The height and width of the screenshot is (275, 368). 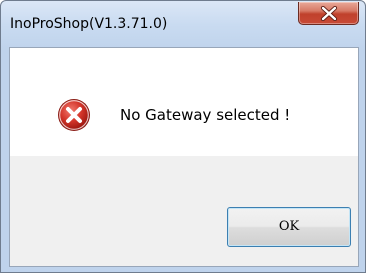 I want to click on close-icon, so click(x=329, y=13).